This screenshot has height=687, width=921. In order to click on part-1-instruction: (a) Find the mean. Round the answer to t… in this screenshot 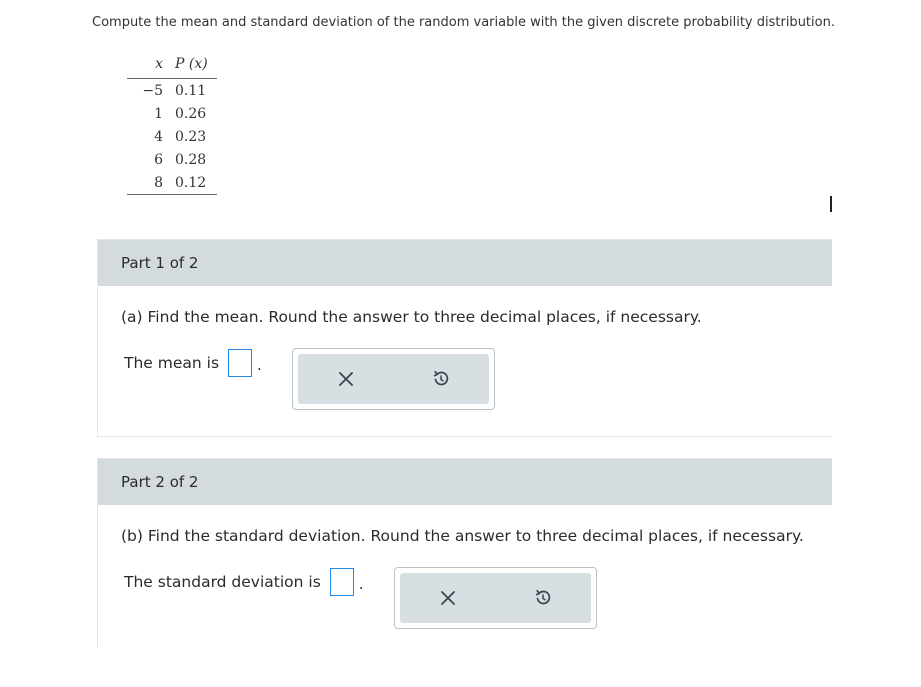, I will do `click(411, 317)`.